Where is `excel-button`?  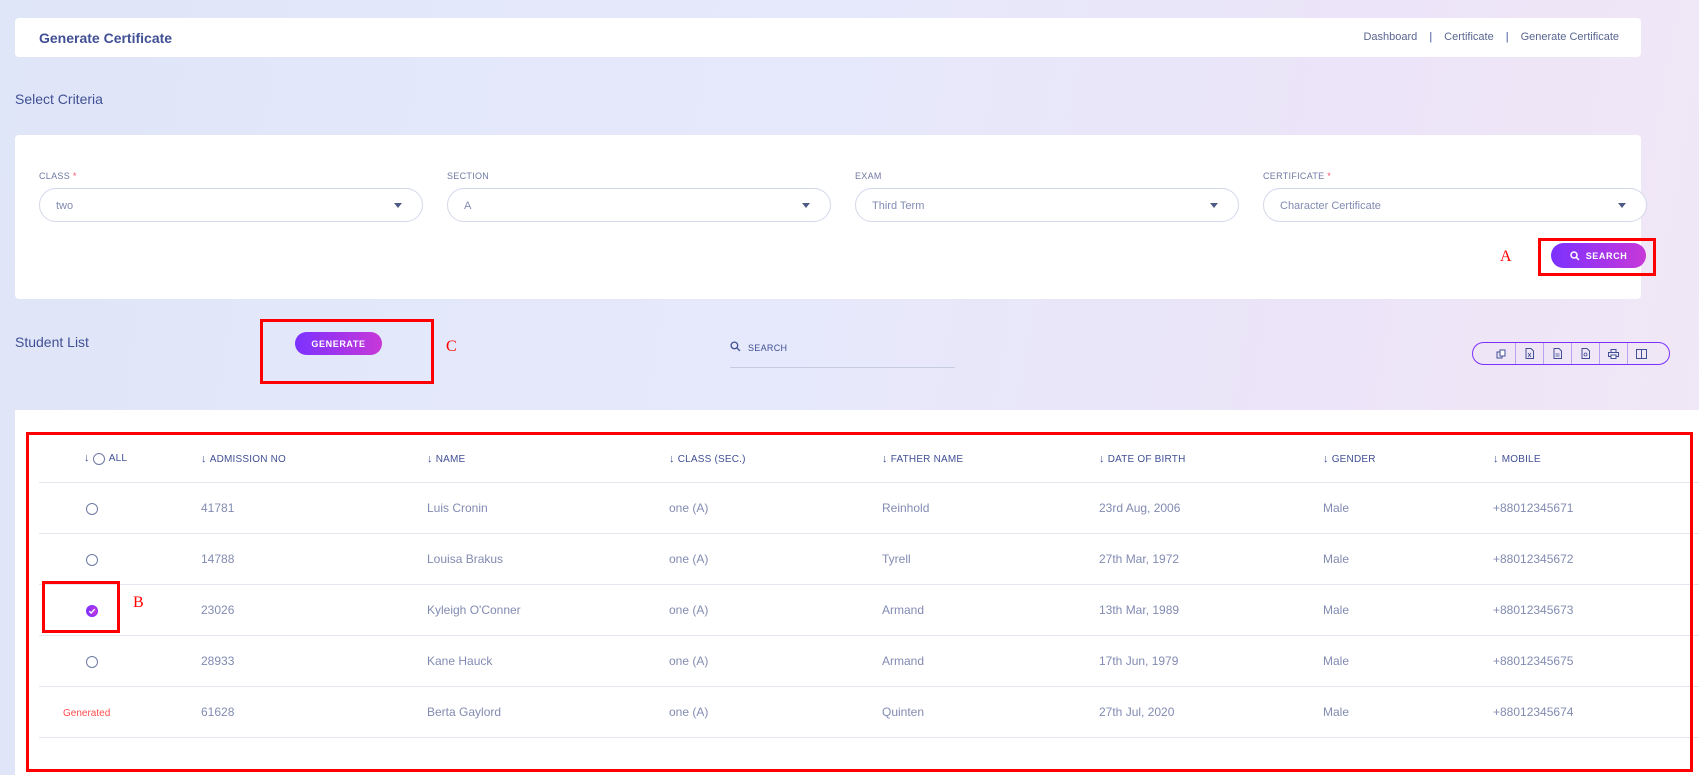 excel-button is located at coordinates (1528, 353).